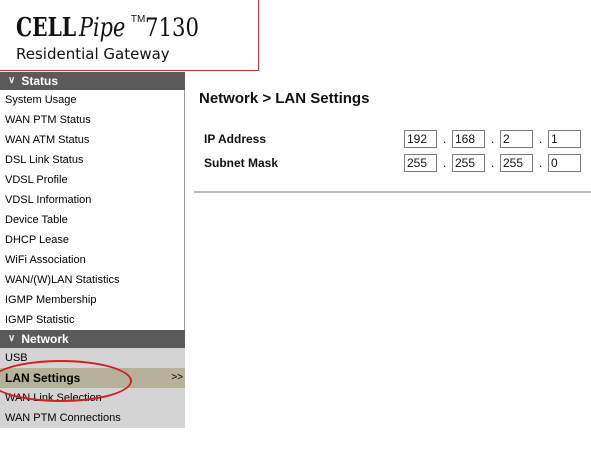  I want to click on sidebar-item-wan-wlan-statistics: WAN/(W)LAN Statistics, so click(92, 280).